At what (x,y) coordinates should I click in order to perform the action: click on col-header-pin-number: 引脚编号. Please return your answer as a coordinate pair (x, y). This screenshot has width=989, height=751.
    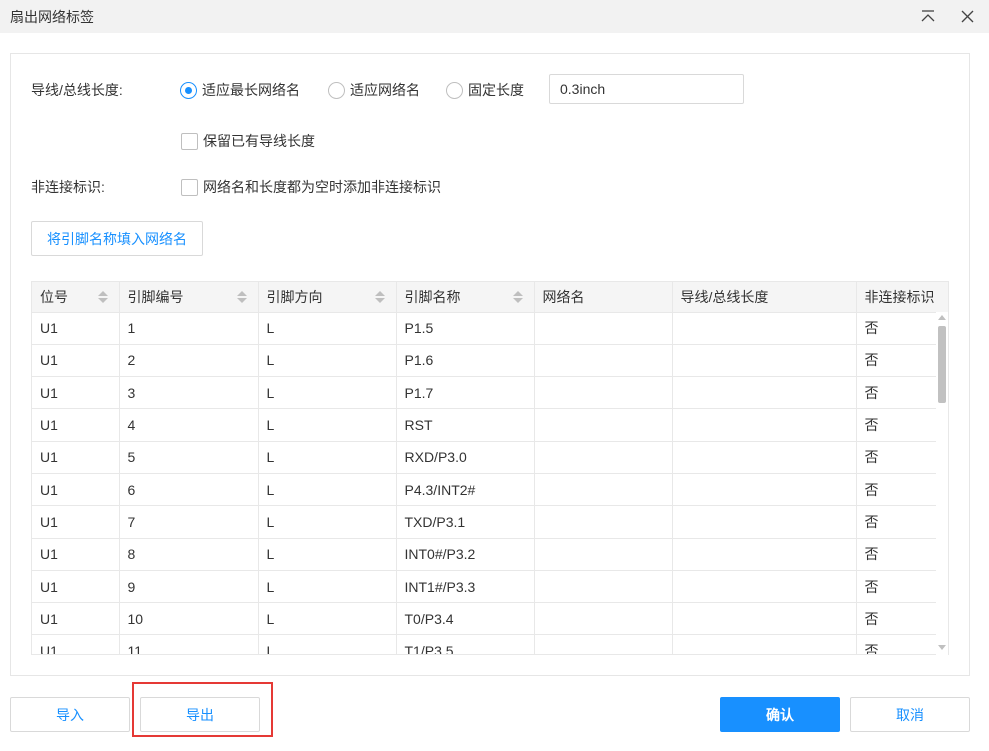
    Looking at the image, I should click on (189, 297).